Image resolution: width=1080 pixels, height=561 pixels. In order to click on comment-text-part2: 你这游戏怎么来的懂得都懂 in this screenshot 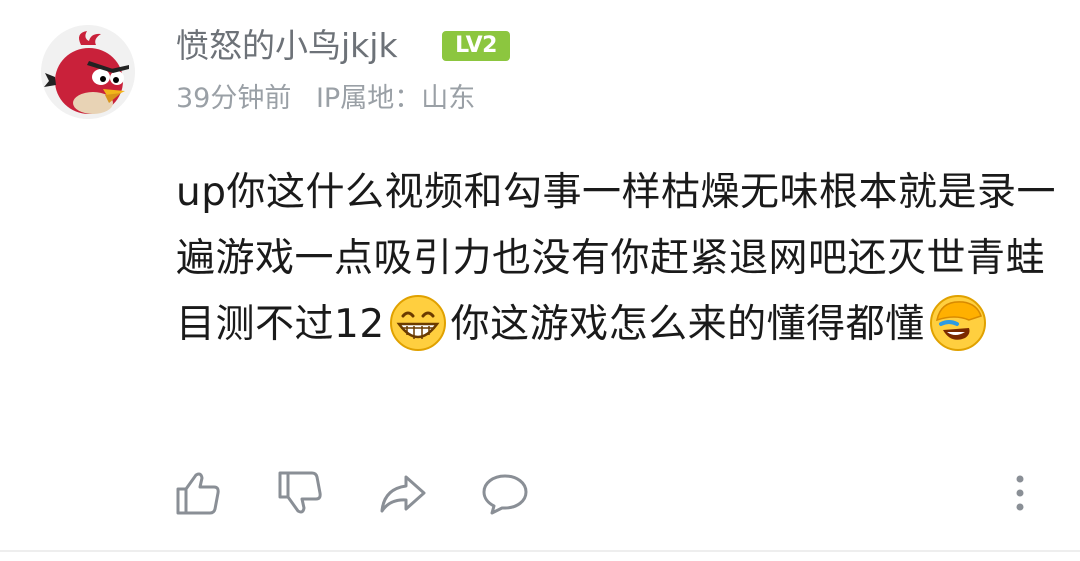, I will do `click(687, 324)`.